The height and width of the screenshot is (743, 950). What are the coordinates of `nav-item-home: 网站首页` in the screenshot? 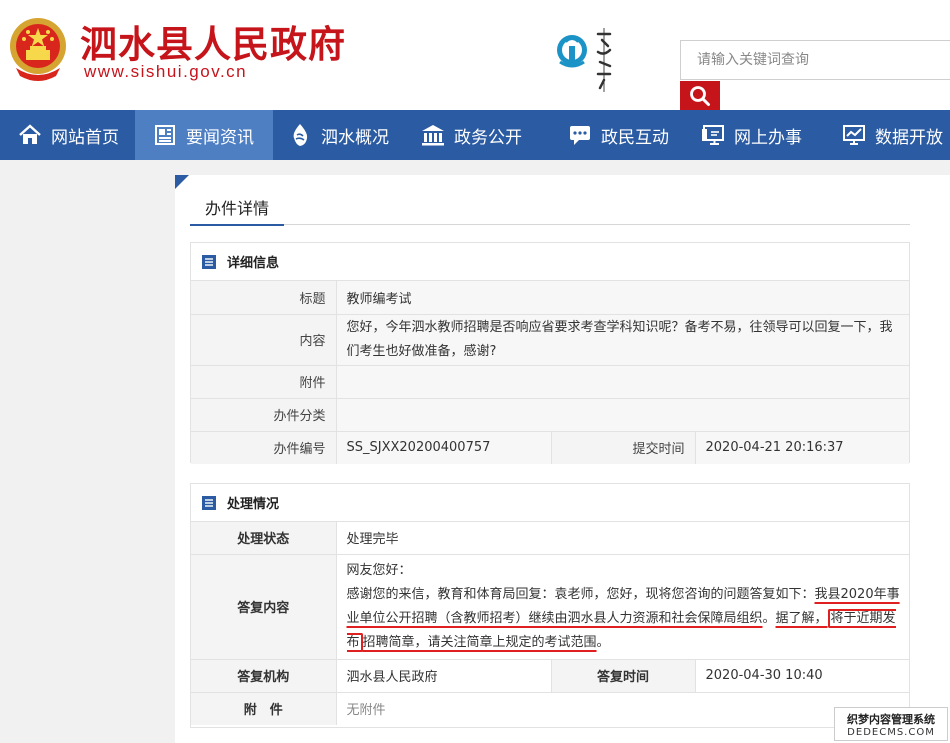 It's located at (67, 135).